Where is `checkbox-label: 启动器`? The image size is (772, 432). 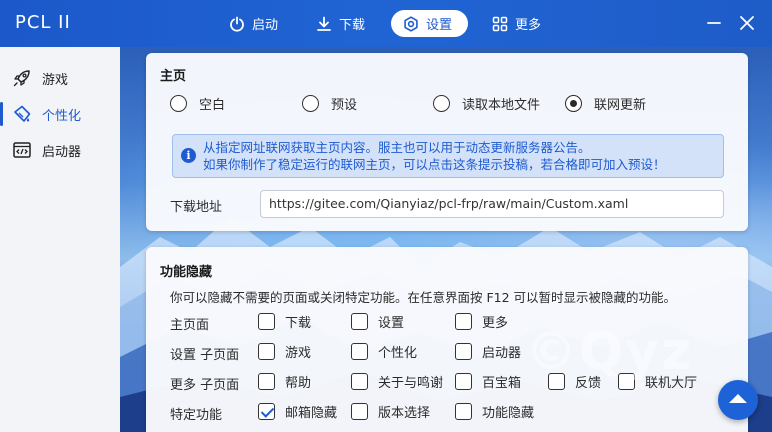
checkbox-label: 启动器 is located at coordinates (502, 353).